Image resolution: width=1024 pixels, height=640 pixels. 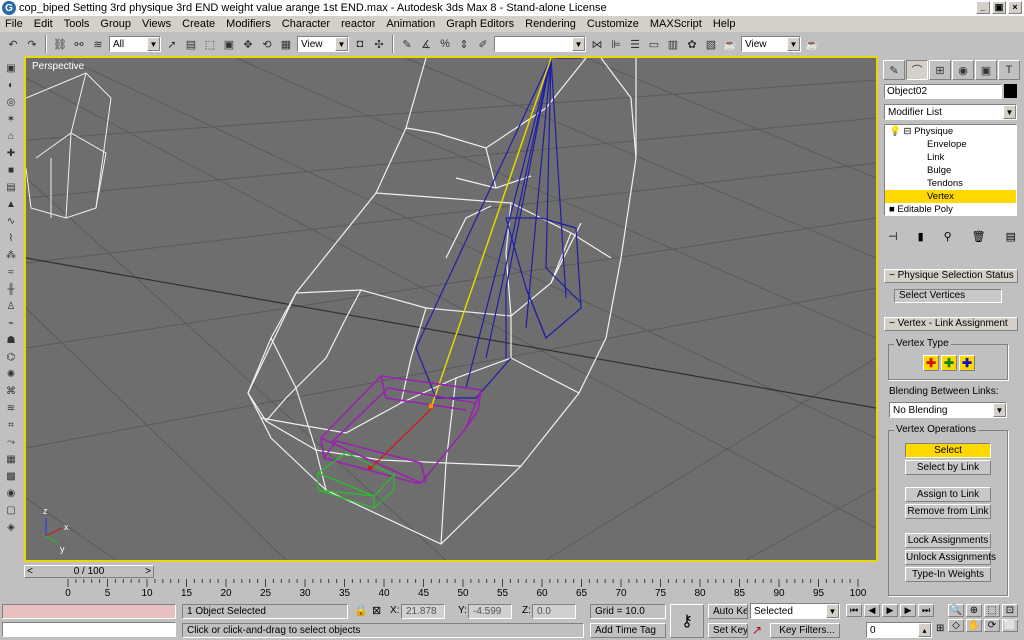 I want to click on unlink-icon: ⚯, so click(x=79, y=44).